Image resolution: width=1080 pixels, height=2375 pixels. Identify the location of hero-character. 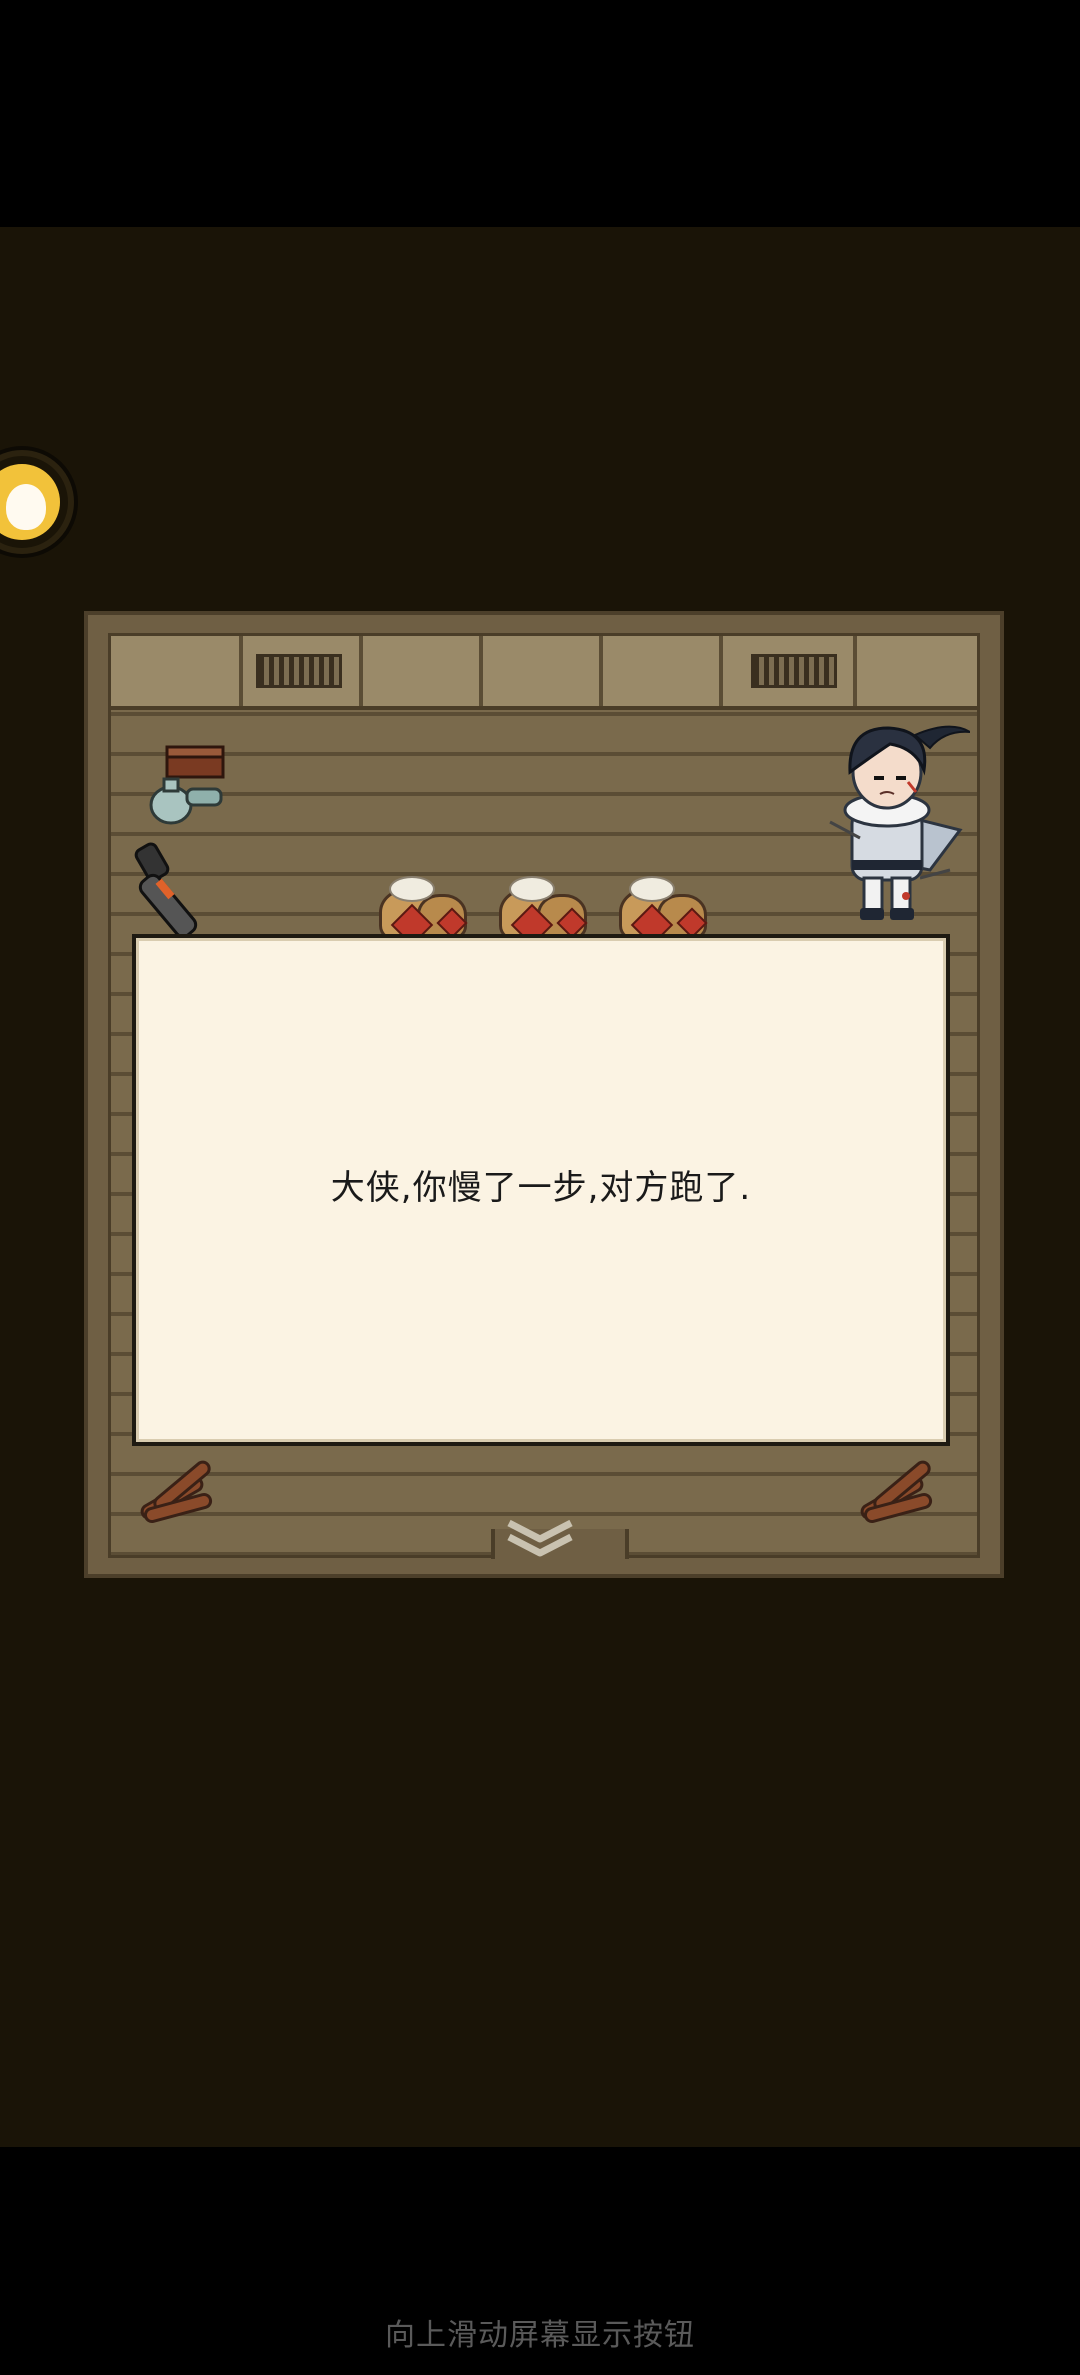
(895, 820).